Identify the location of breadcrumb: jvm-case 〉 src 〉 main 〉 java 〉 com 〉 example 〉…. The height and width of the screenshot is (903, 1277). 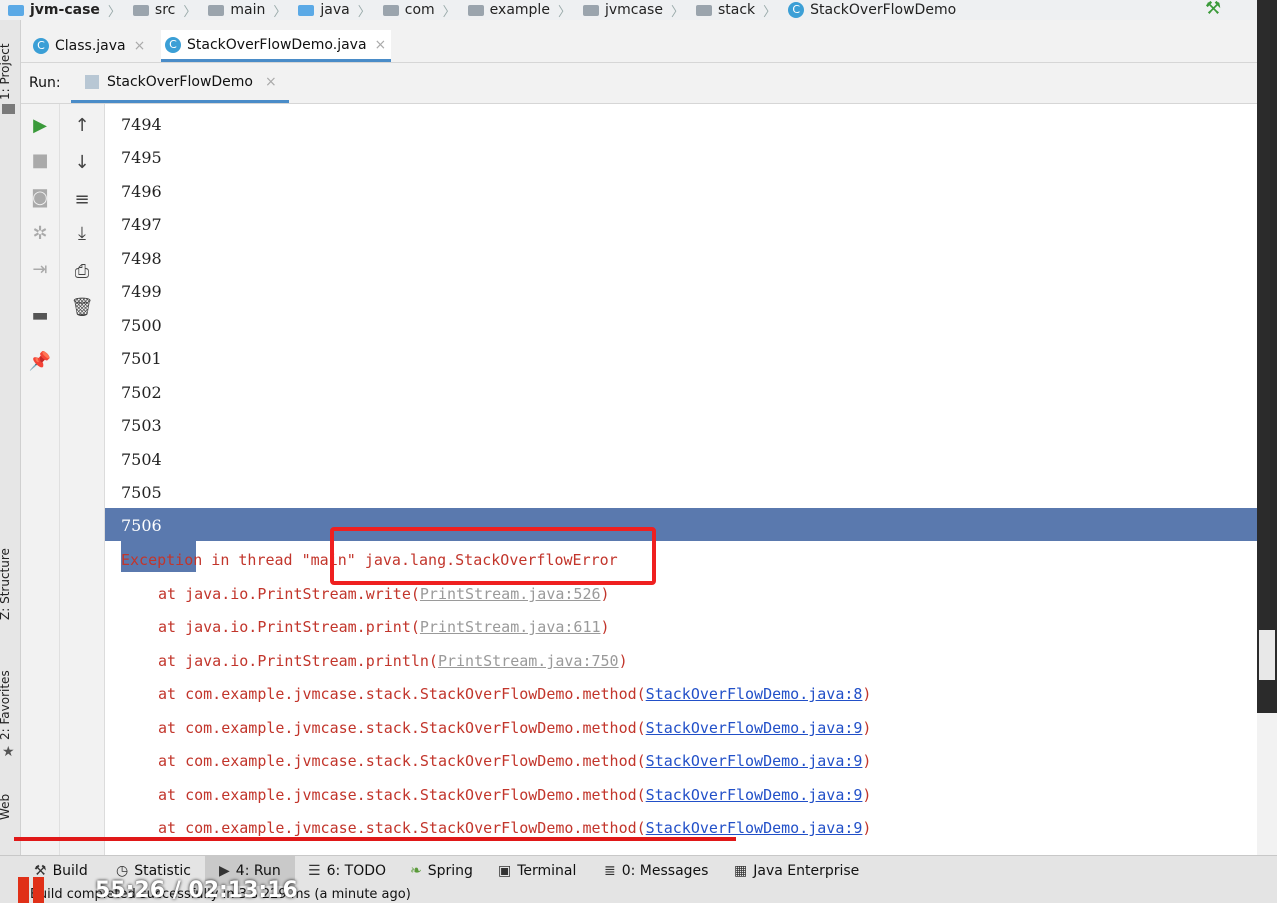
(628, 10).